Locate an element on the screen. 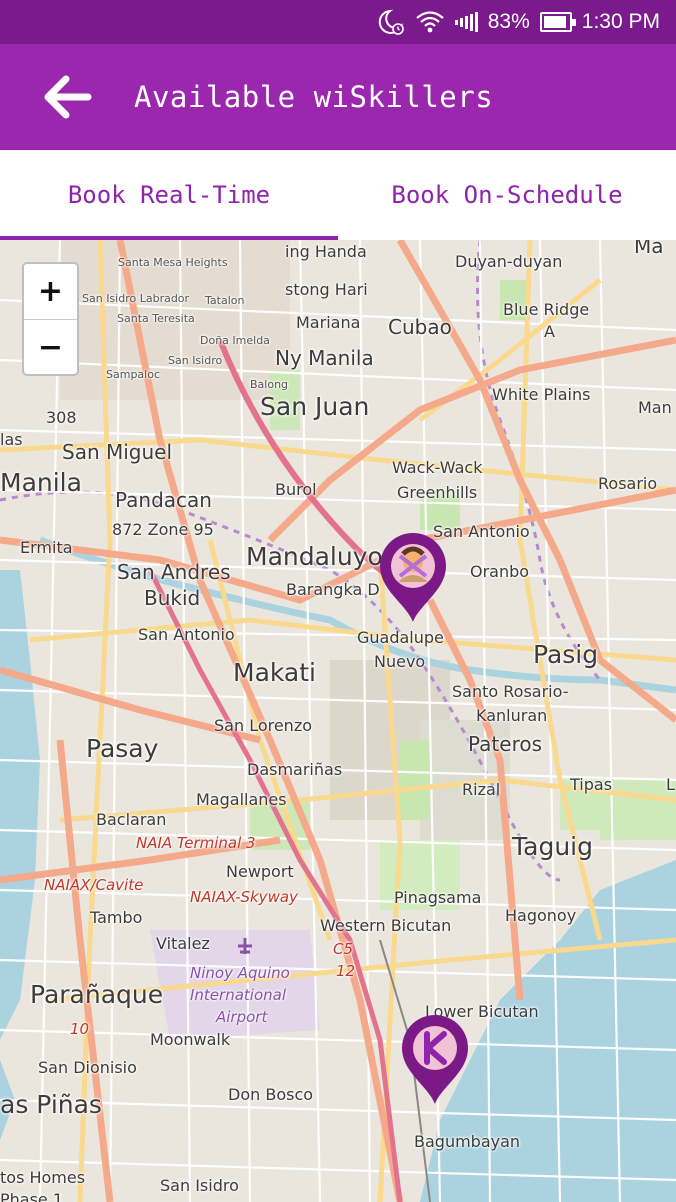  map-label: San Andres is located at coordinates (174, 572).